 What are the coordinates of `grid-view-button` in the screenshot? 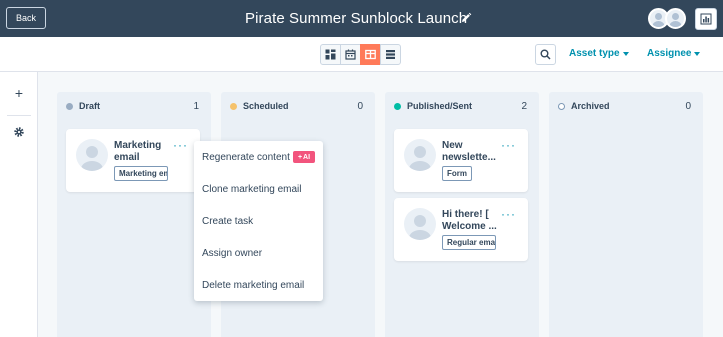 It's located at (330, 54).